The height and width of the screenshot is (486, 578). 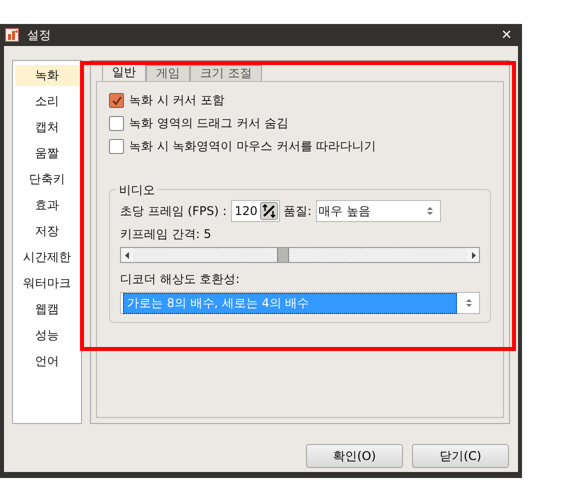 I want to click on slider-thumb, so click(x=283, y=255).